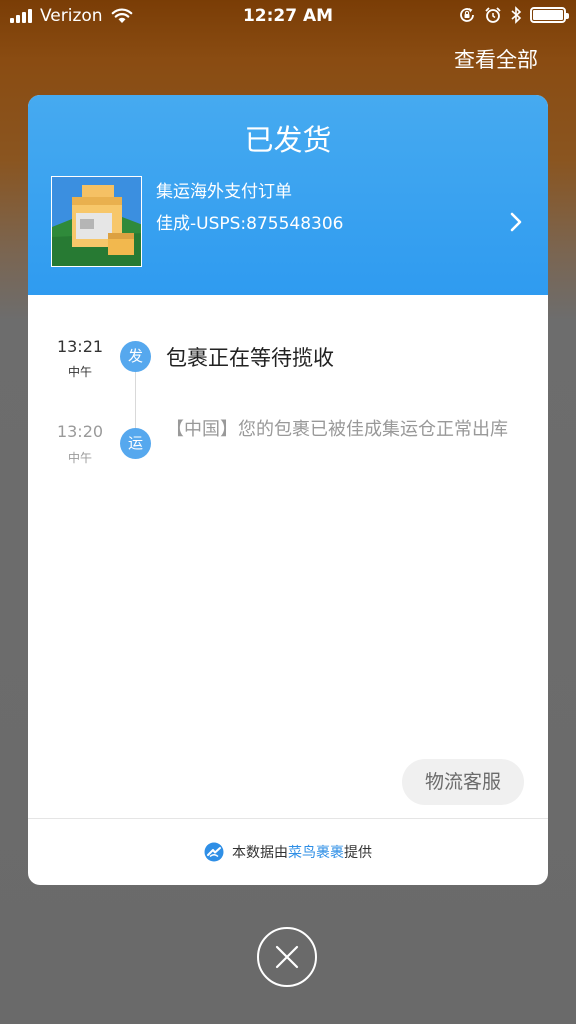 The width and height of the screenshot is (576, 1024). I want to click on rotation-lock-icon, so click(467, 15).